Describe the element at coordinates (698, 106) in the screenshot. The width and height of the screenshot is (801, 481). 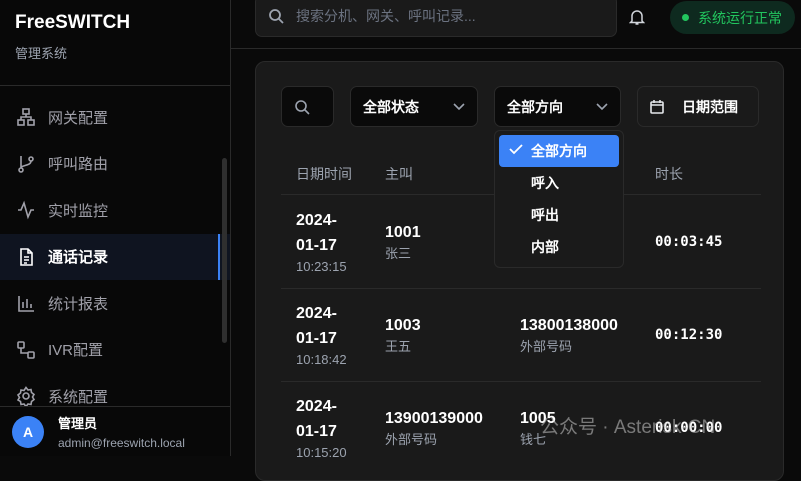
I see `date-range-button: 日期范围` at that location.